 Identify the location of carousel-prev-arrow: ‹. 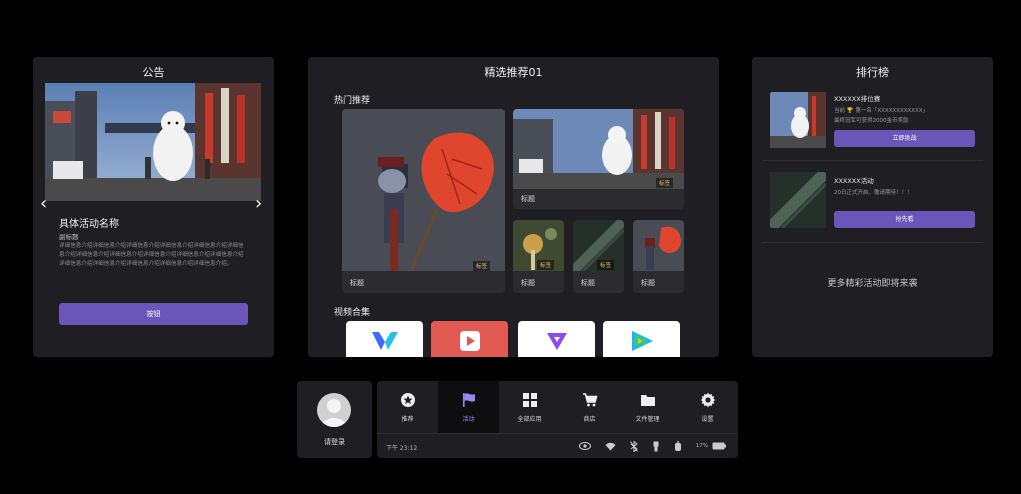
(43, 203).